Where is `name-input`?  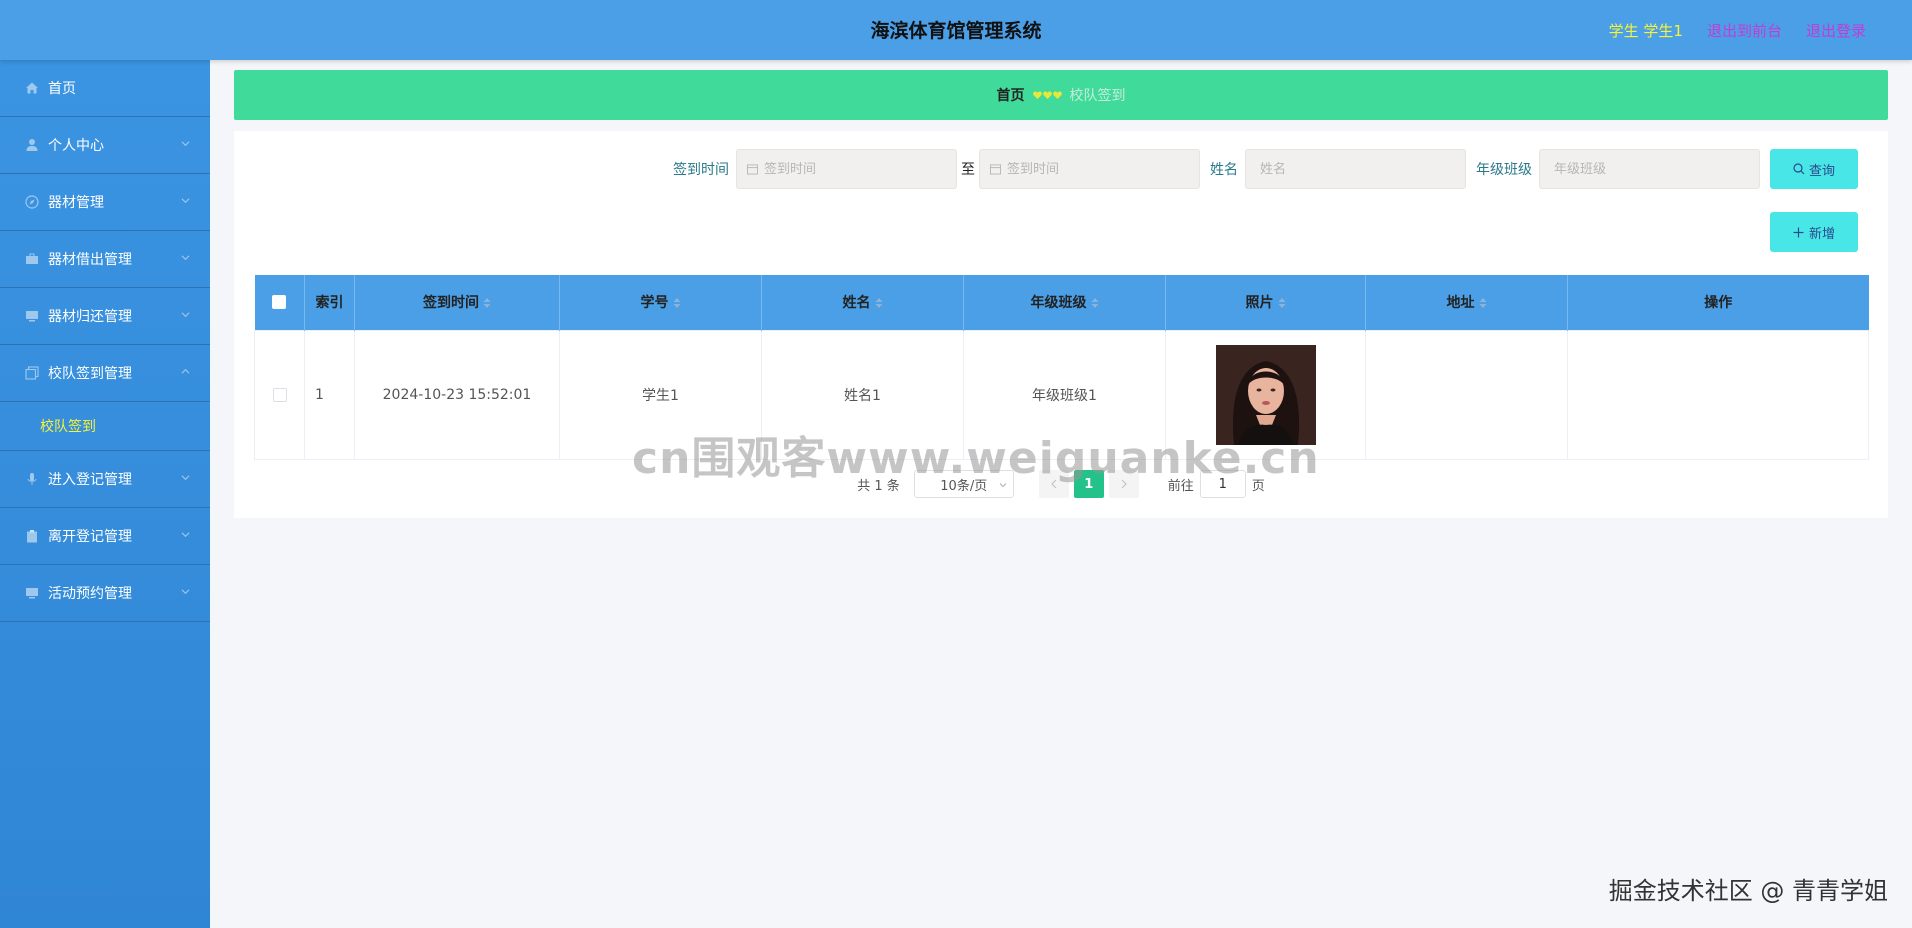 name-input is located at coordinates (1355, 169).